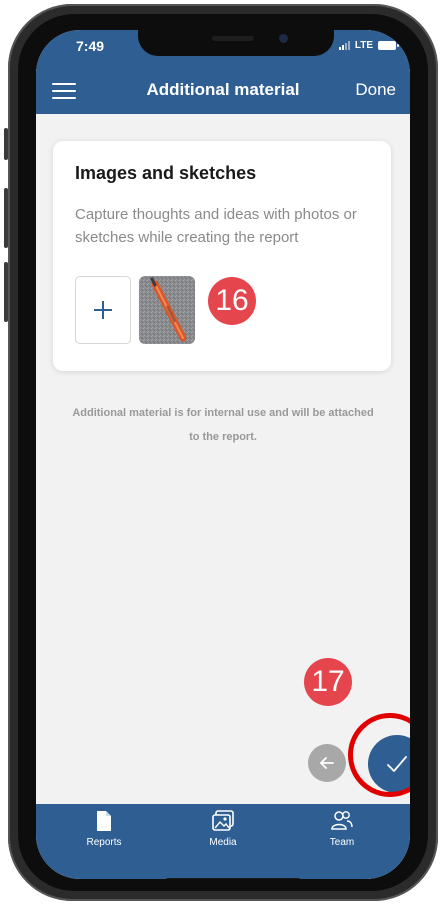  Describe the element at coordinates (223, 820) in the screenshot. I see `image-icon` at that location.